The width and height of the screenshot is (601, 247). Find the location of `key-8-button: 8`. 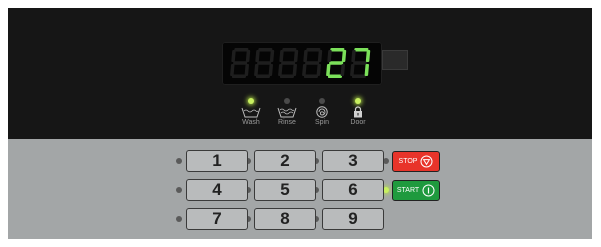

key-8-button: 8 is located at coordinates (285, 219).